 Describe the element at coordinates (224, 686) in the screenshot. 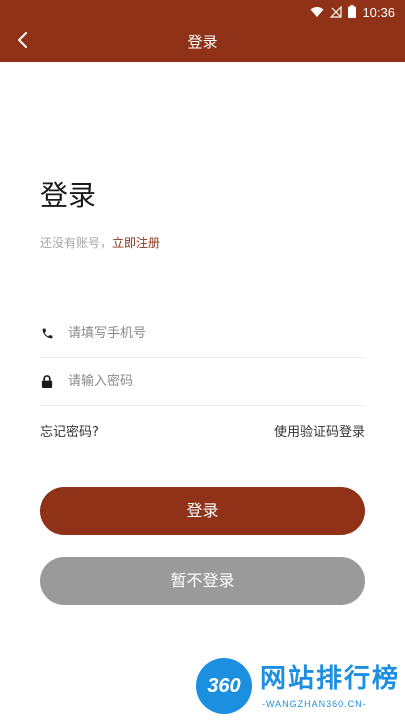

I see `watermark-logo: 360` at that location.